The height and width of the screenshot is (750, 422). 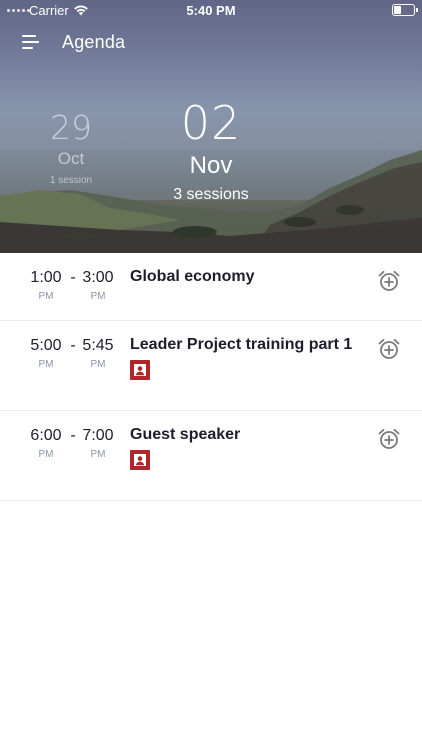 What do you see at coordinates (211, 456) in the screenshot?
I see `session-row: 6:00 - 7:00 PM PM Guest speaker` at bounding box center [211, 456].